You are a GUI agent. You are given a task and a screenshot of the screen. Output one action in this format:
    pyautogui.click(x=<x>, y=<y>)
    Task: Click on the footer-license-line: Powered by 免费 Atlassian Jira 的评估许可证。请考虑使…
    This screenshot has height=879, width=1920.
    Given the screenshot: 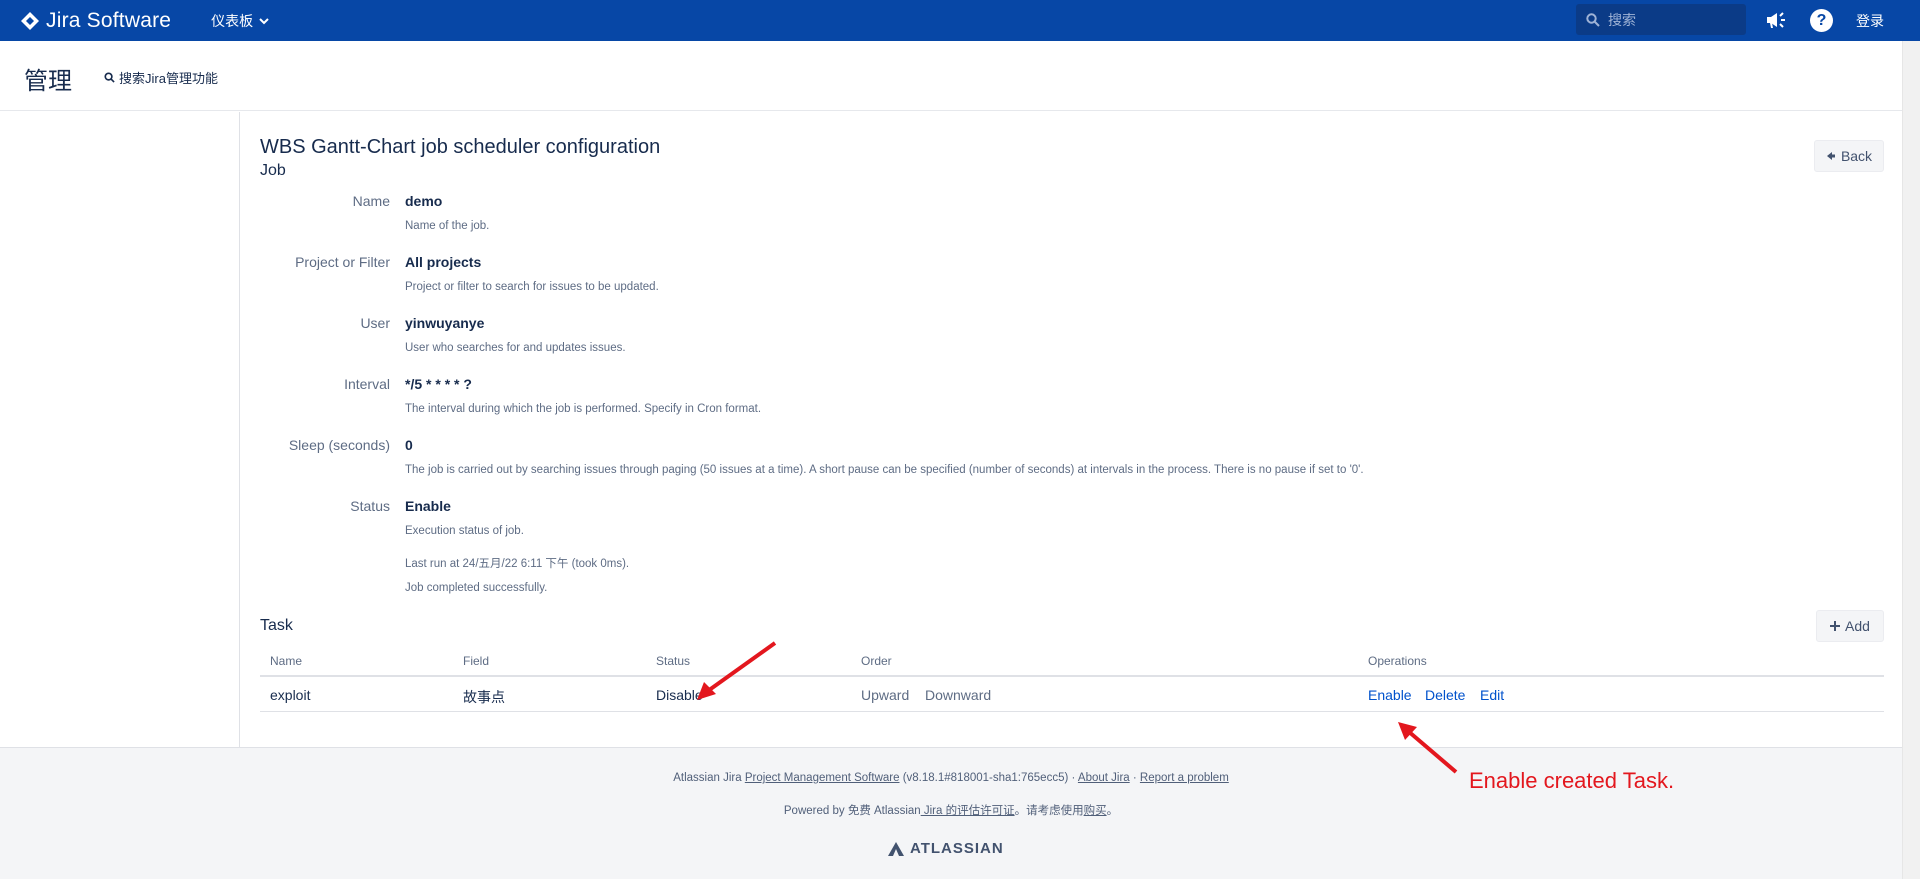 What is the action you would take?
    pyautogui.click(x=951, y=810)
    